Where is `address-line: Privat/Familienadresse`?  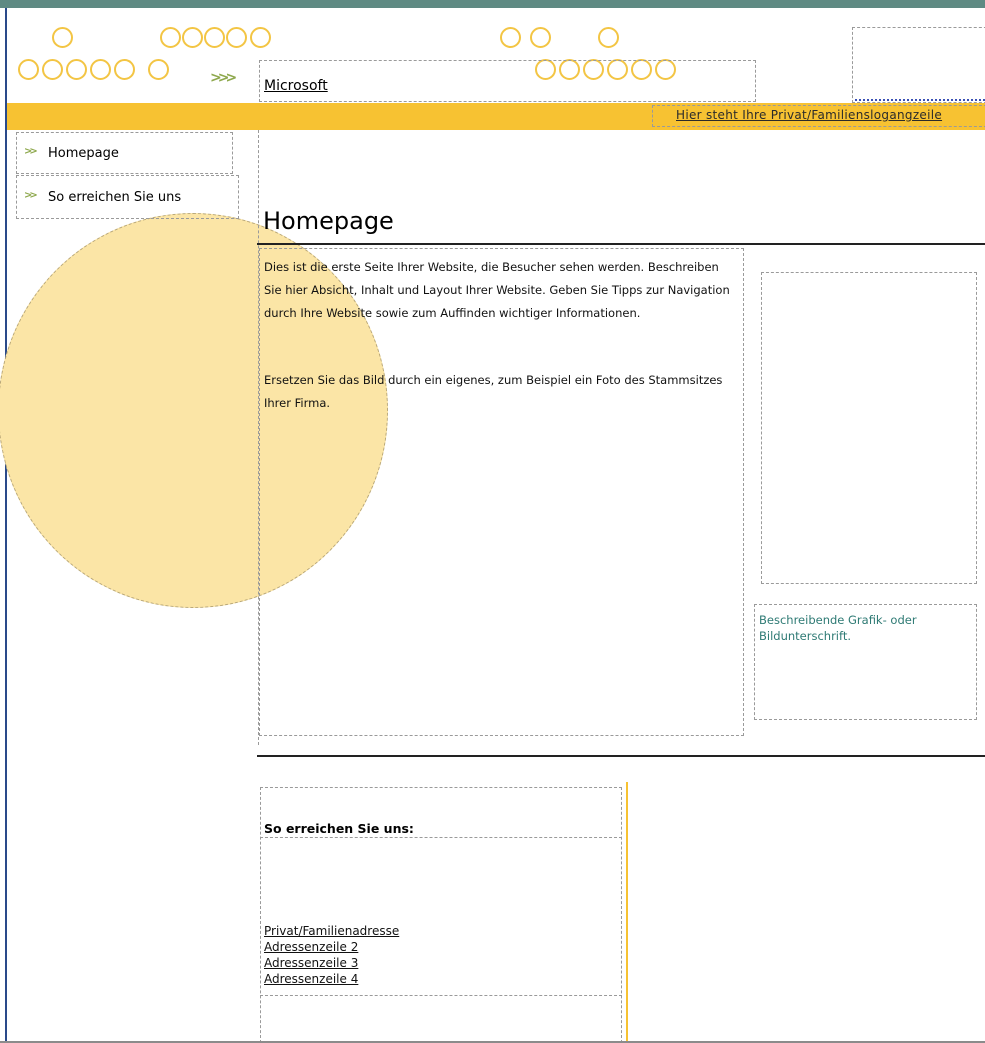 address-line: Privat/Familienadresse is located at coordinates (331, 931).